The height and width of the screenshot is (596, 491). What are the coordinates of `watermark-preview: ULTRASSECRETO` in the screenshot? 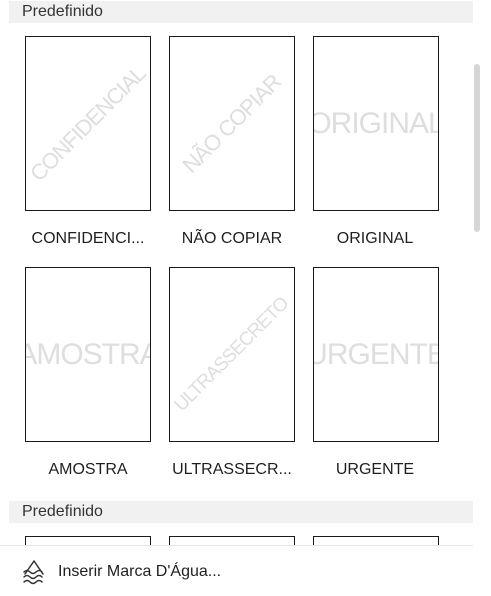 It's located at (232, 354).